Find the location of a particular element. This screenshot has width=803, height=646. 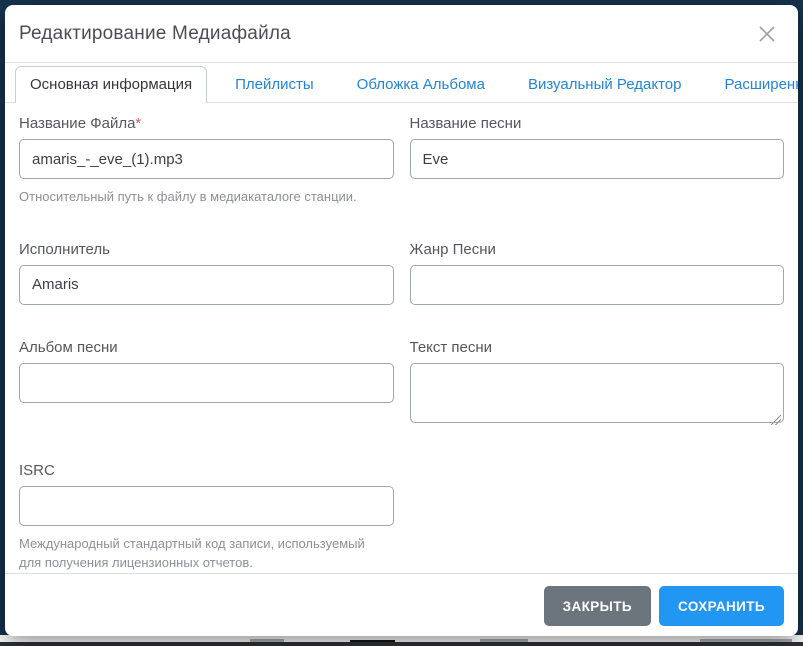

field-artist: Исполнитель is located at coordinates (206, 273).